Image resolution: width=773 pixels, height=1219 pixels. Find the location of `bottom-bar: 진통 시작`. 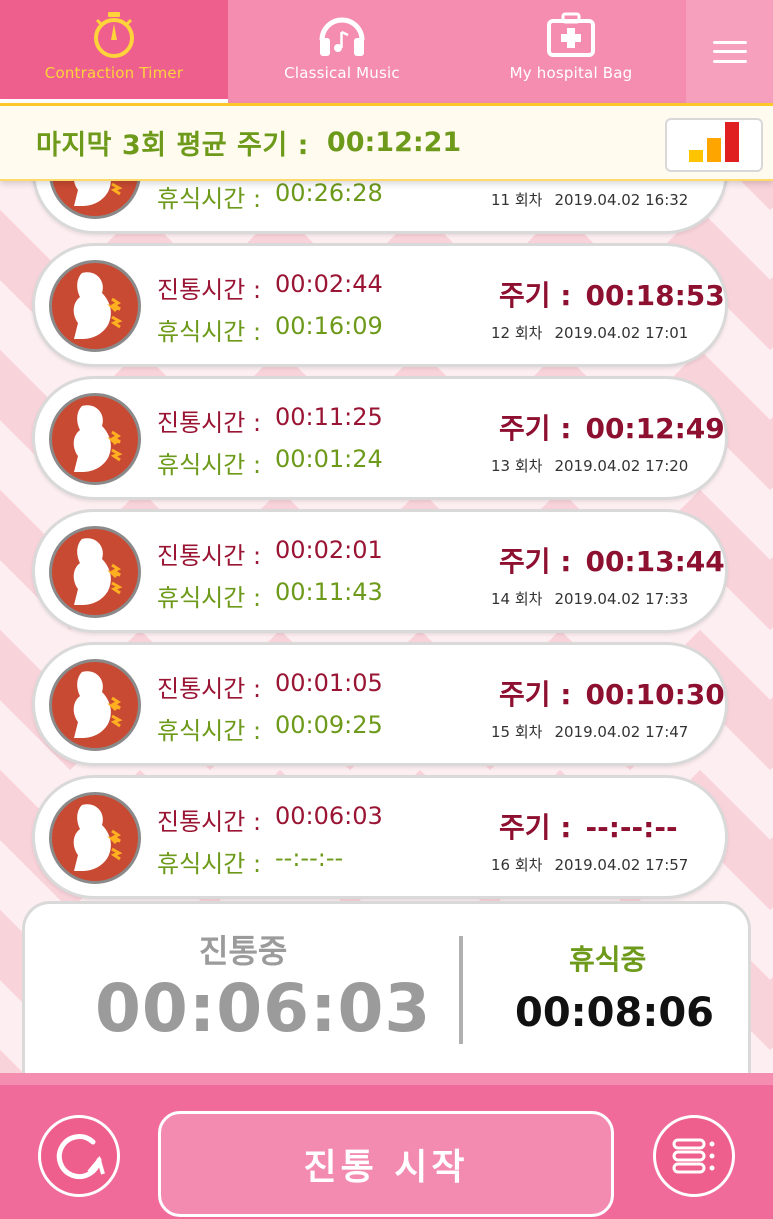

bottom-bar: 진통 시작 is located at coordinates (386, 1146).